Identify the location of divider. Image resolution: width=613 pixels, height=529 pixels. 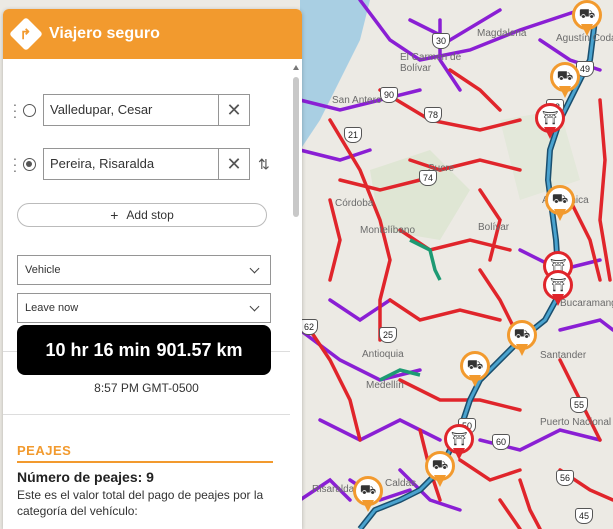
(146, 414).